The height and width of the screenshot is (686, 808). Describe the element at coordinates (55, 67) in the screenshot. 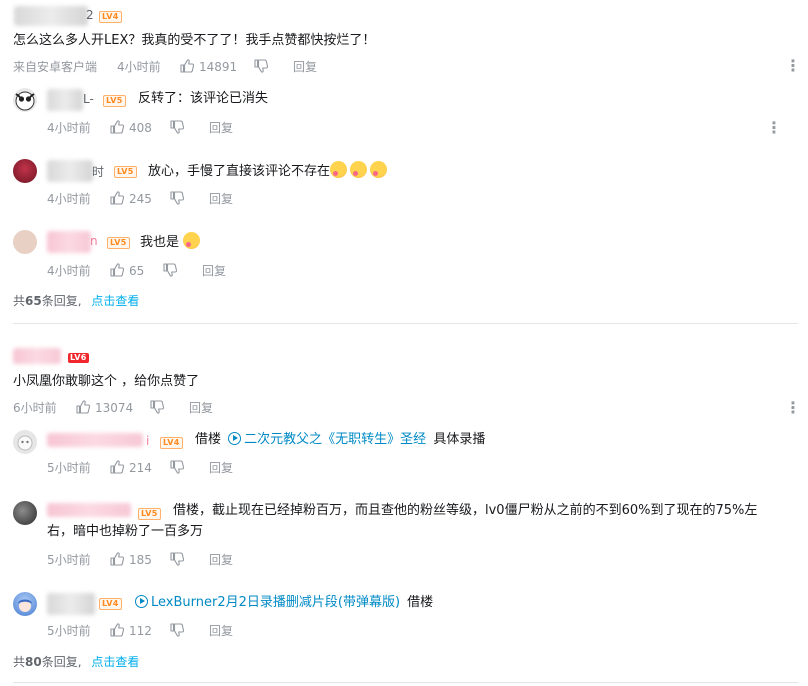

I see `client-source: 来自安卓客户端` at that location.